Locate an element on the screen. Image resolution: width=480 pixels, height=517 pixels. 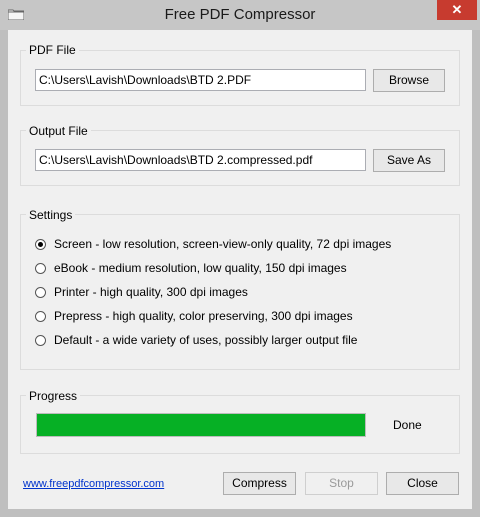
settings-option-printer: Printer - high quality, 300 dpi images is located at coordinates (141, 292).